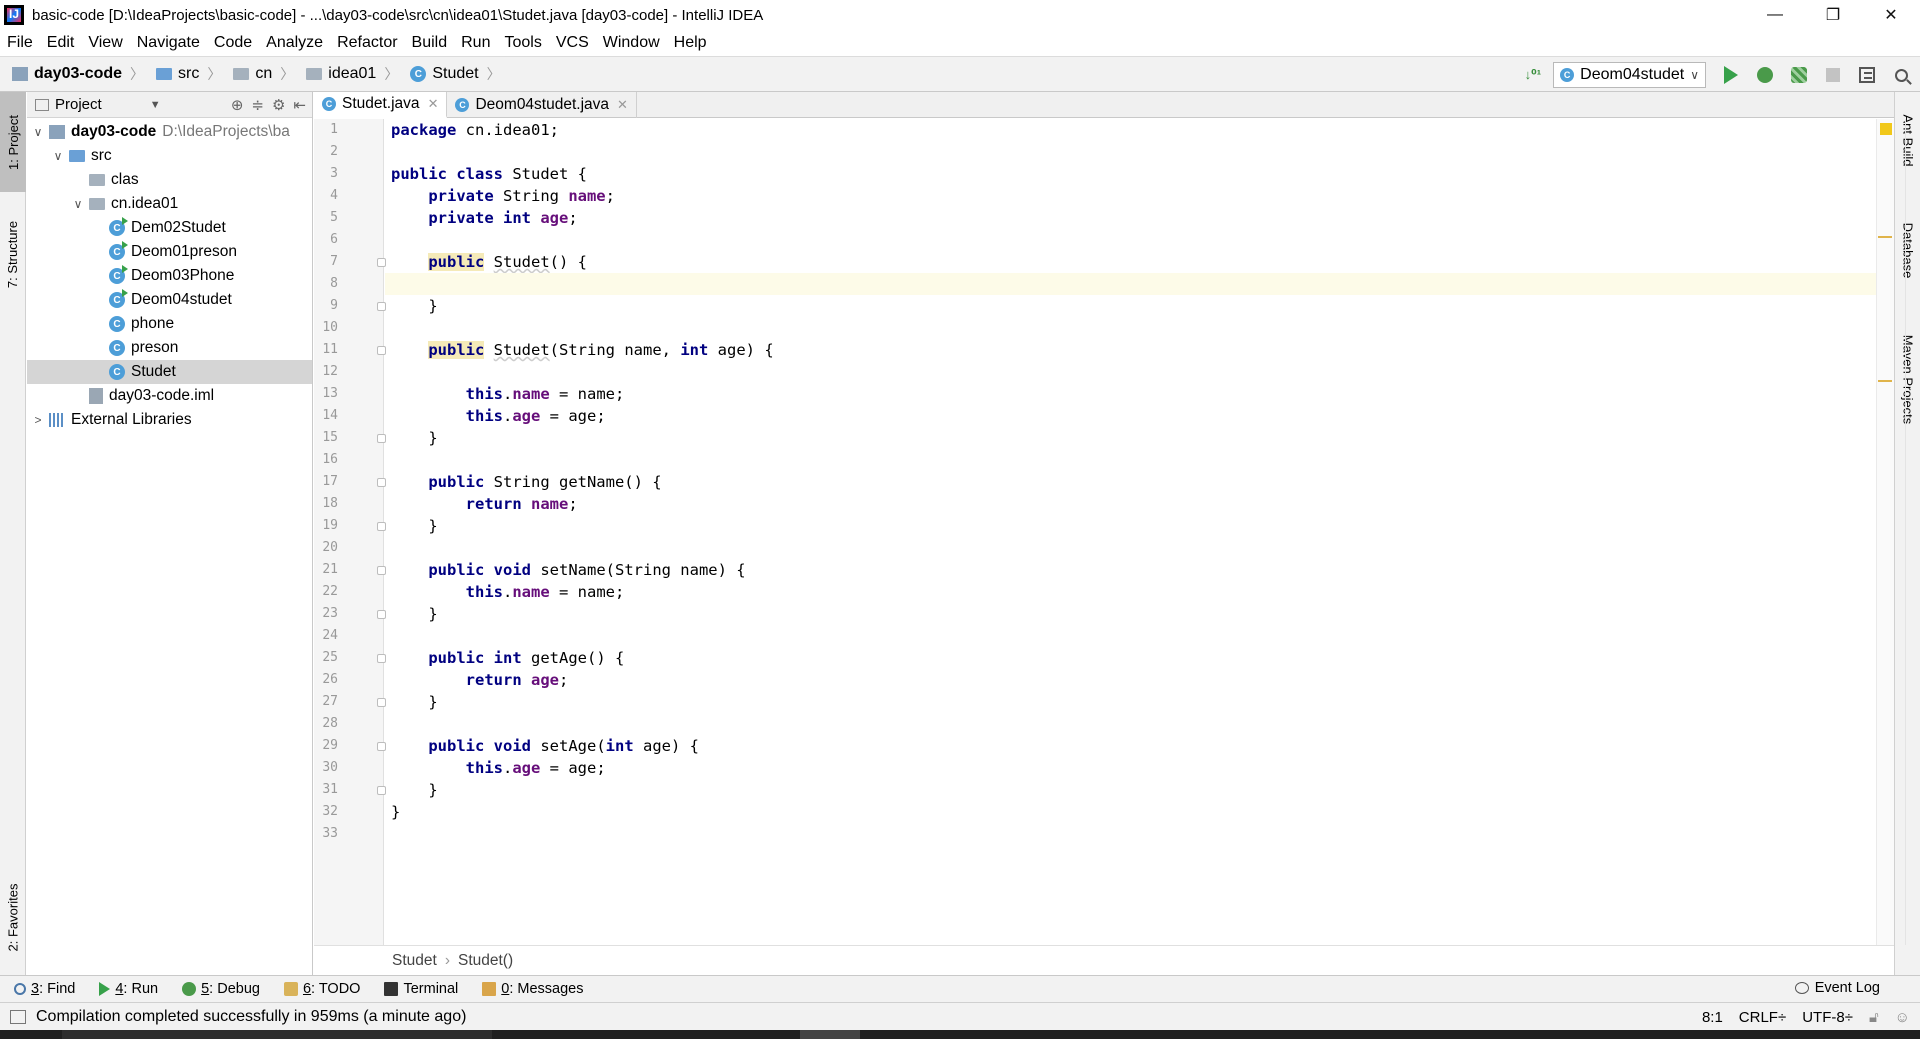 This screenshot has height=1039, width=1920. Describe the element at coordinates (169, 324) in the screenshot. I see `tree-item: Cphone` at that location.